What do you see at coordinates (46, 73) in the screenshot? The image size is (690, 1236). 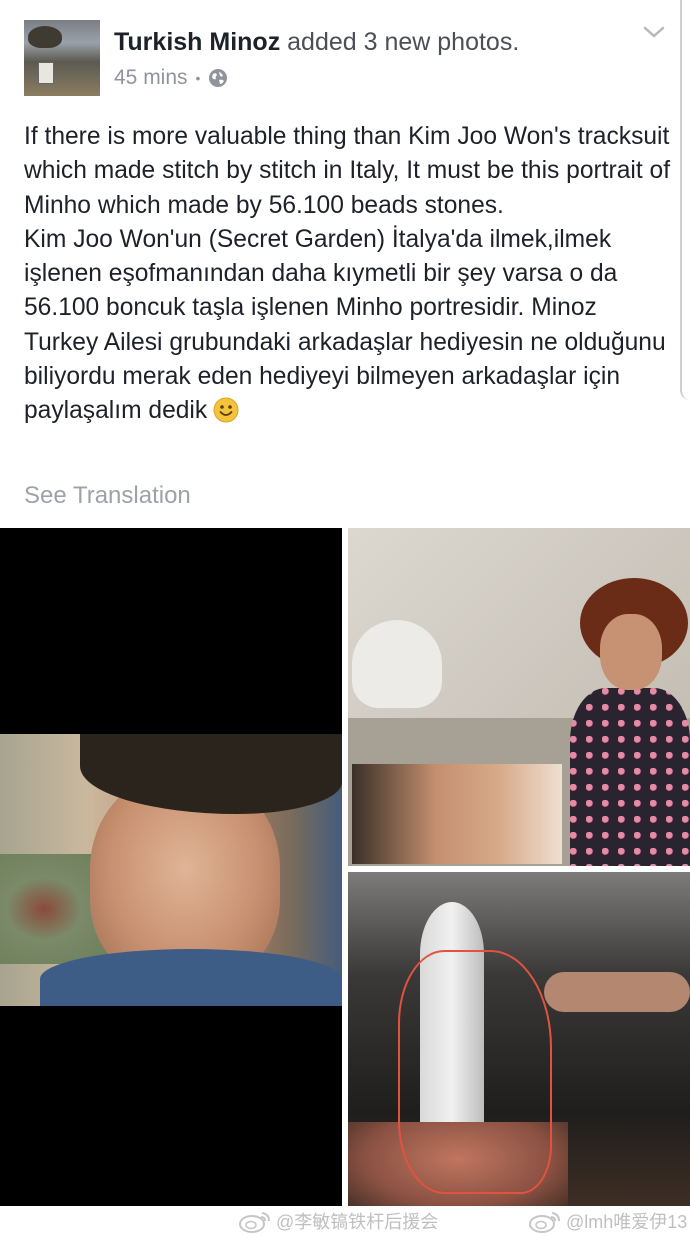 I see `avatar-sign-image` at bounding box center [46, 73].